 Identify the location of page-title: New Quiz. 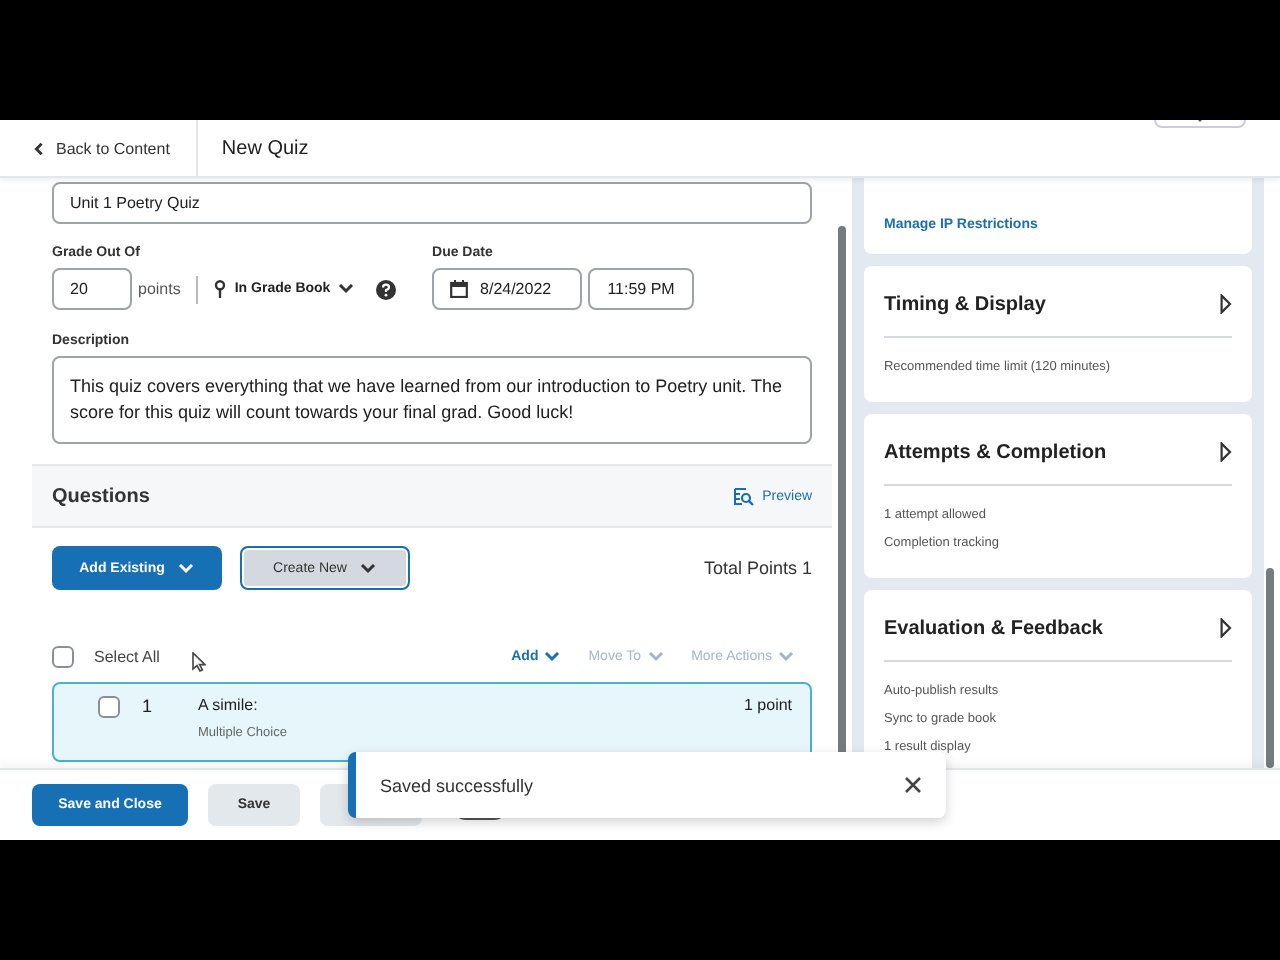
(265, 148).